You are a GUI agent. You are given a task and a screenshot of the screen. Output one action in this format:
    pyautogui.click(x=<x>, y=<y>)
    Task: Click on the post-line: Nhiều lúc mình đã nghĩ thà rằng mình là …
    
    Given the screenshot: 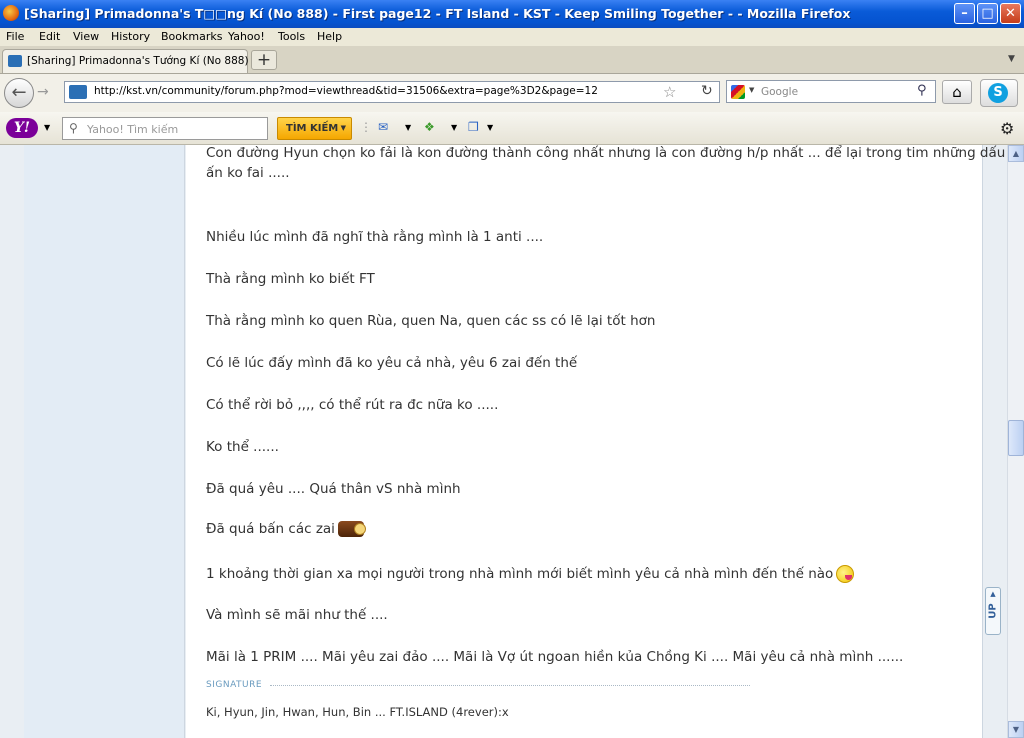 What is the action you would take?
    pyautogui.click(x=375, y=237)
    